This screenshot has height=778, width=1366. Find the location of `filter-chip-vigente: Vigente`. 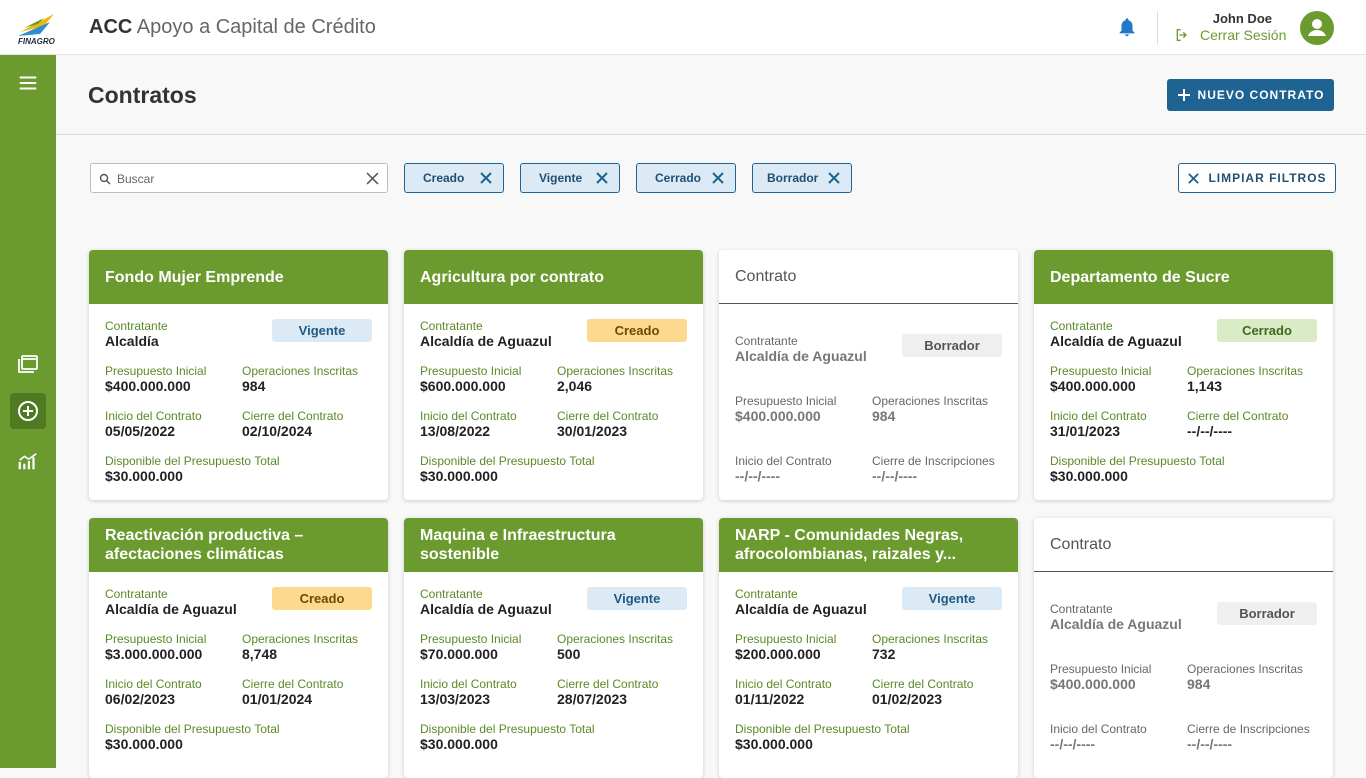

filter-chip-vigente: Vigente is located at coordinates (570, 178).